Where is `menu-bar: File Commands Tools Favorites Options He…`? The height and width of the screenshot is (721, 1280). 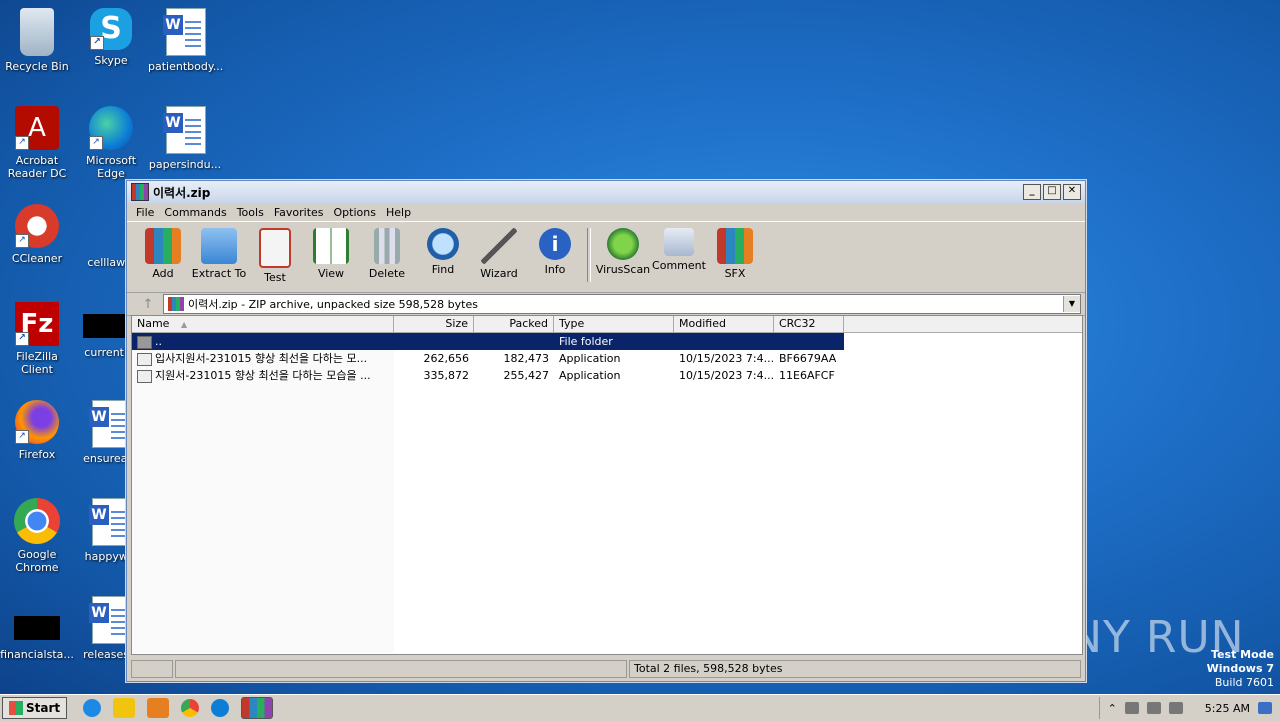
menu-bar: File Commands Tools Favorites Options He… is located at coordinates (606, 212).